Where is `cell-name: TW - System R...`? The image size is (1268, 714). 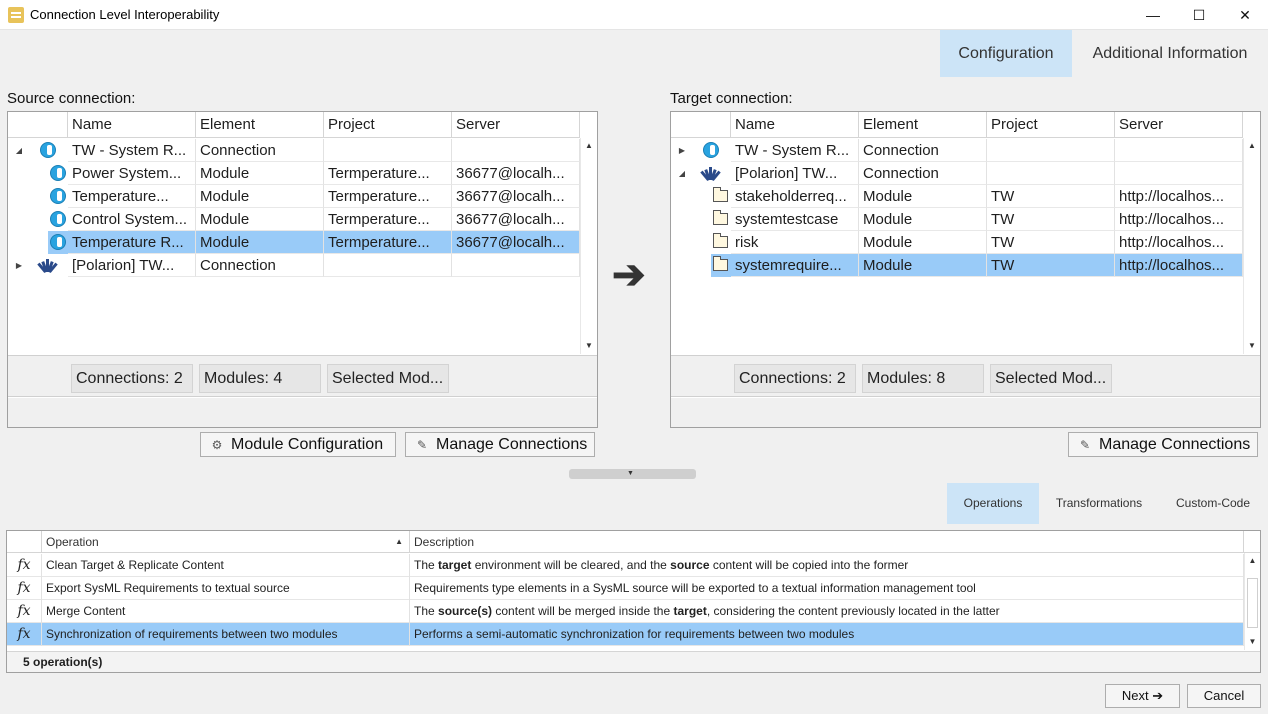 cell-name: TW - System R... is located at coordinates (795, 150).